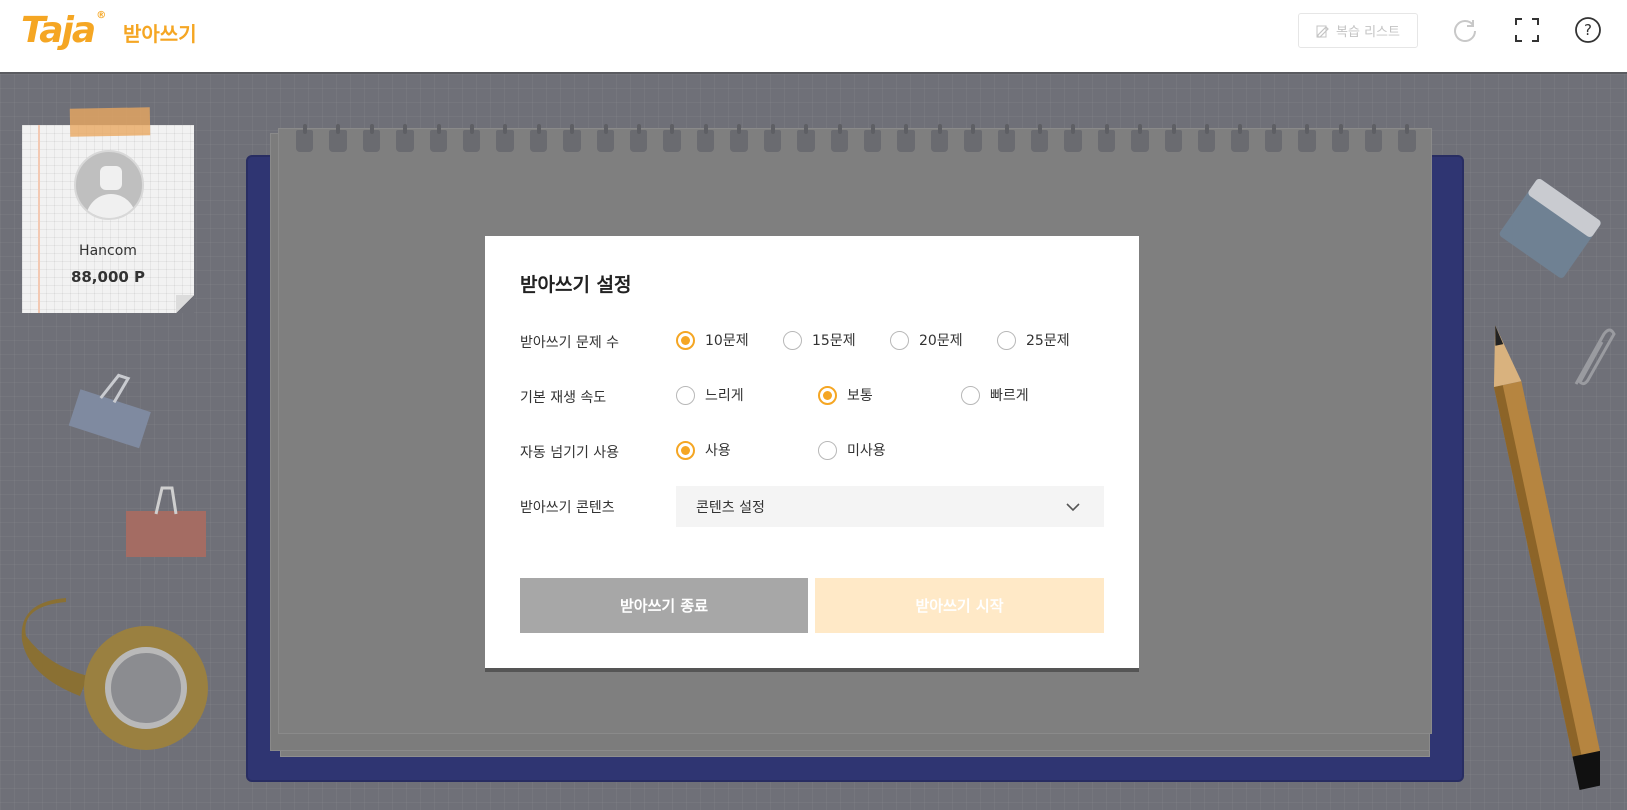  I want to click on app-title: 받아쓰기, so click(160, 34).